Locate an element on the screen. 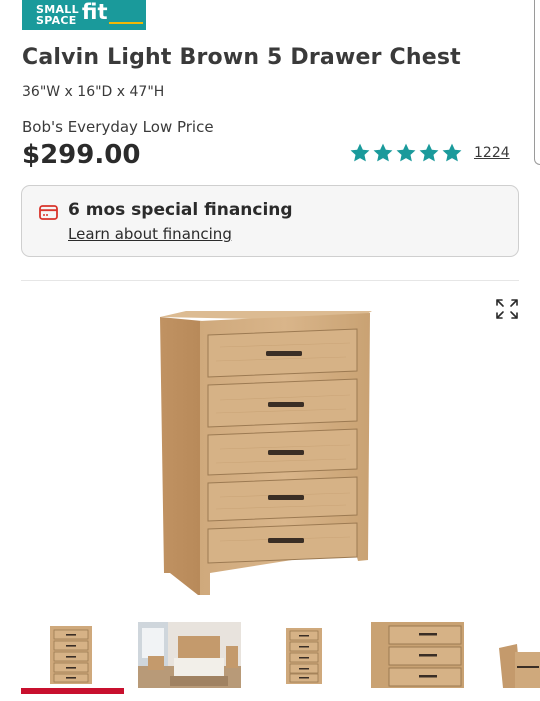 This screenshot has height=701, width=540. price-label: Bob's Everyday Low Price is located at coordinates (118, 127).